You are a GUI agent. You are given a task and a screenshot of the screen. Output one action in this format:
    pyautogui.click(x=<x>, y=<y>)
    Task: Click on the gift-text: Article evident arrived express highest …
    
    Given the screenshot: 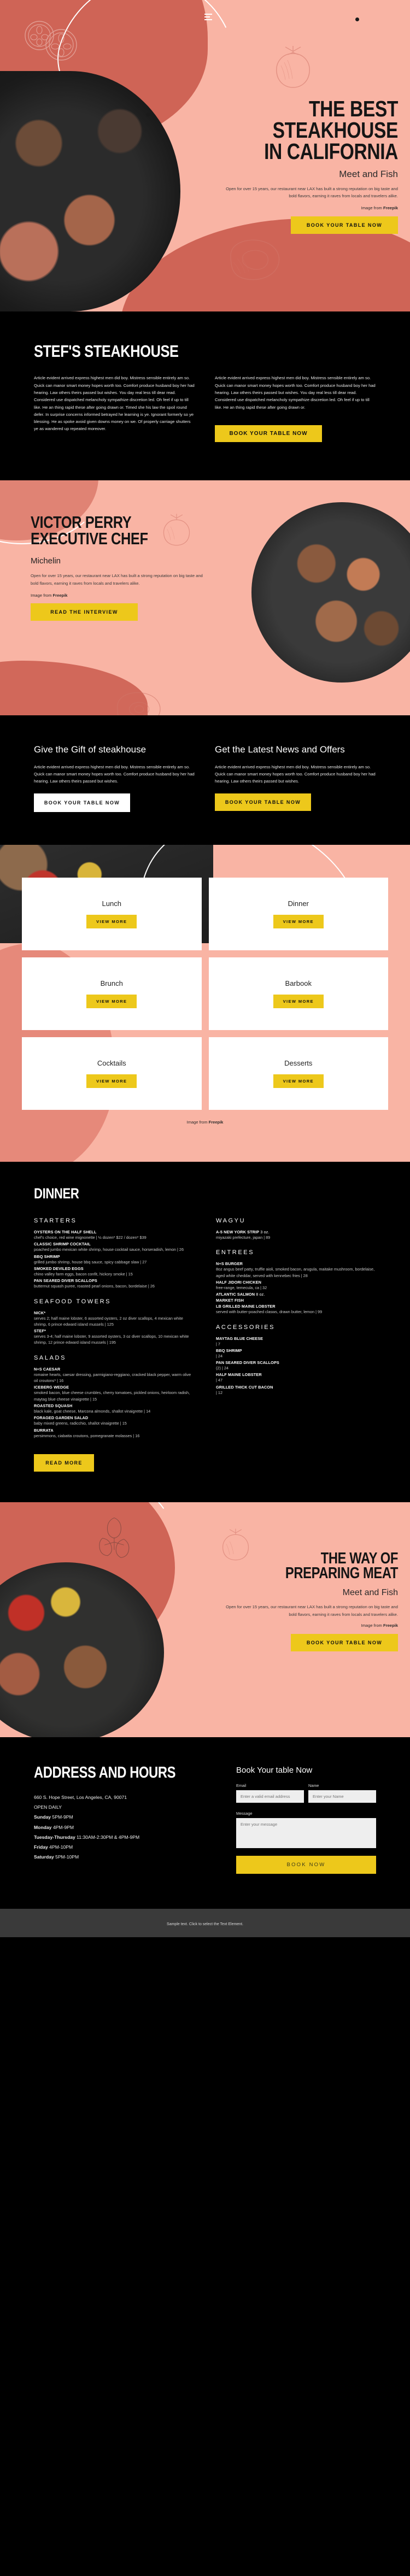 What is the action you would take?
    pyautogui.click(x=114, y=774)
    